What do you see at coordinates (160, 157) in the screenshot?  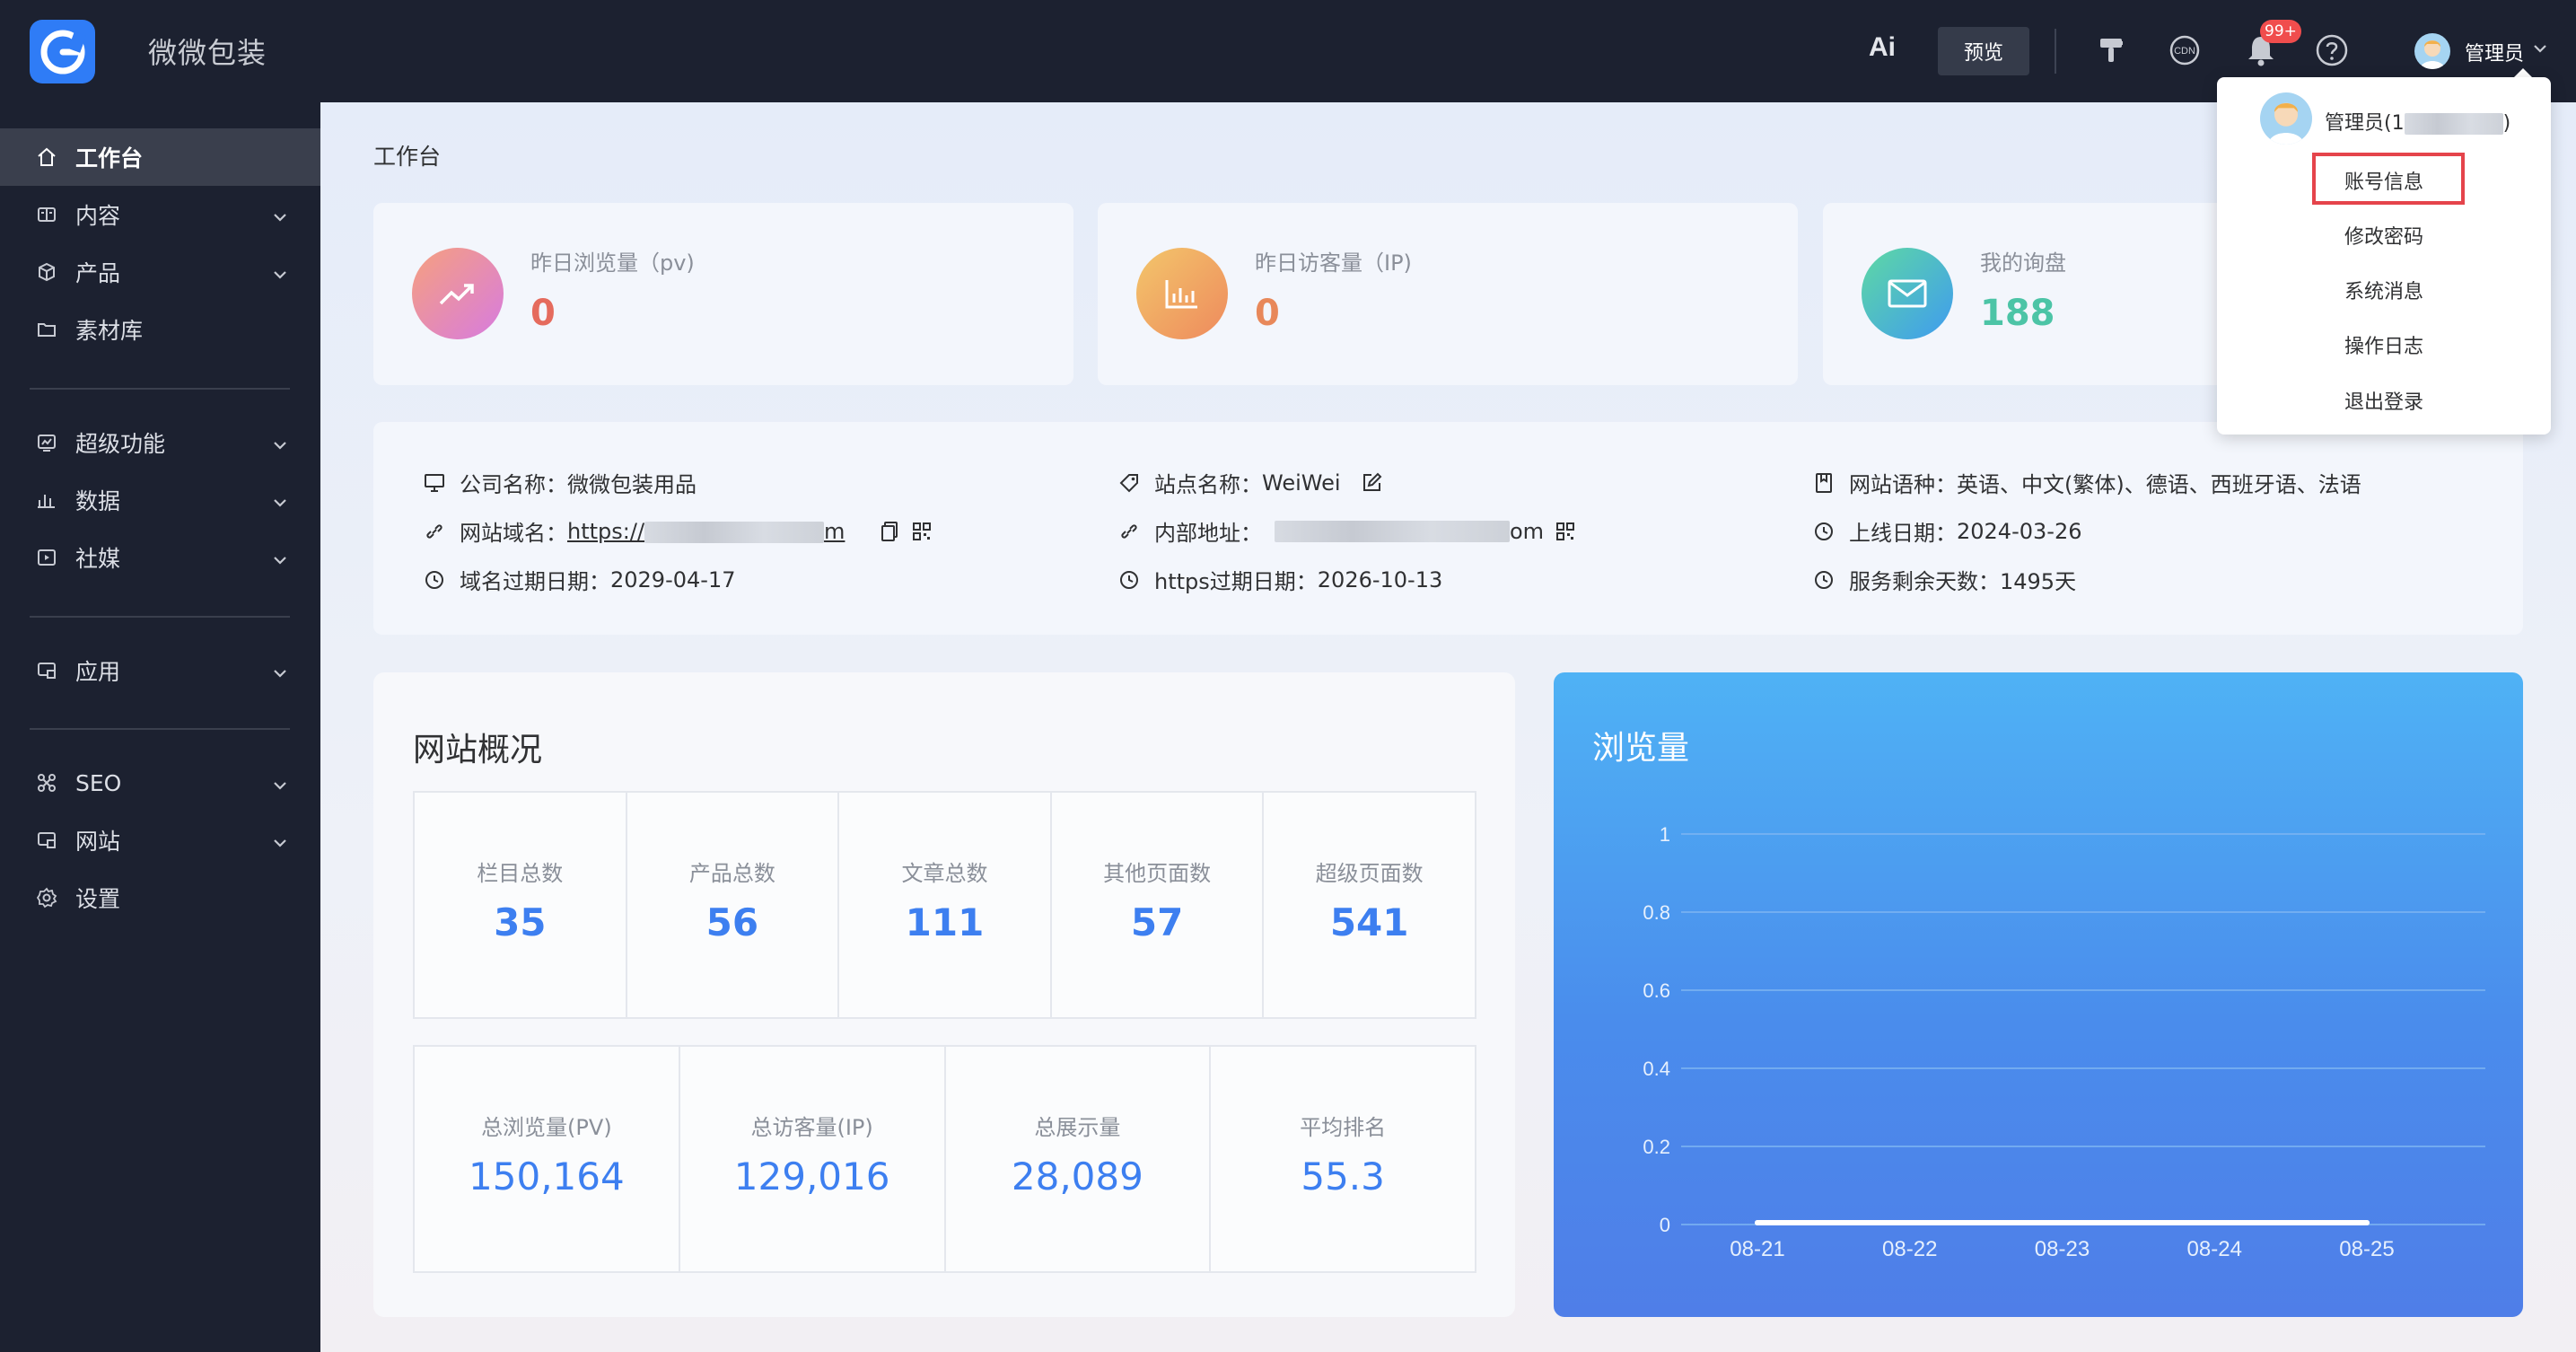 I see `sidebar-item-workbench: 工作台` at bounding box center [160, 157].